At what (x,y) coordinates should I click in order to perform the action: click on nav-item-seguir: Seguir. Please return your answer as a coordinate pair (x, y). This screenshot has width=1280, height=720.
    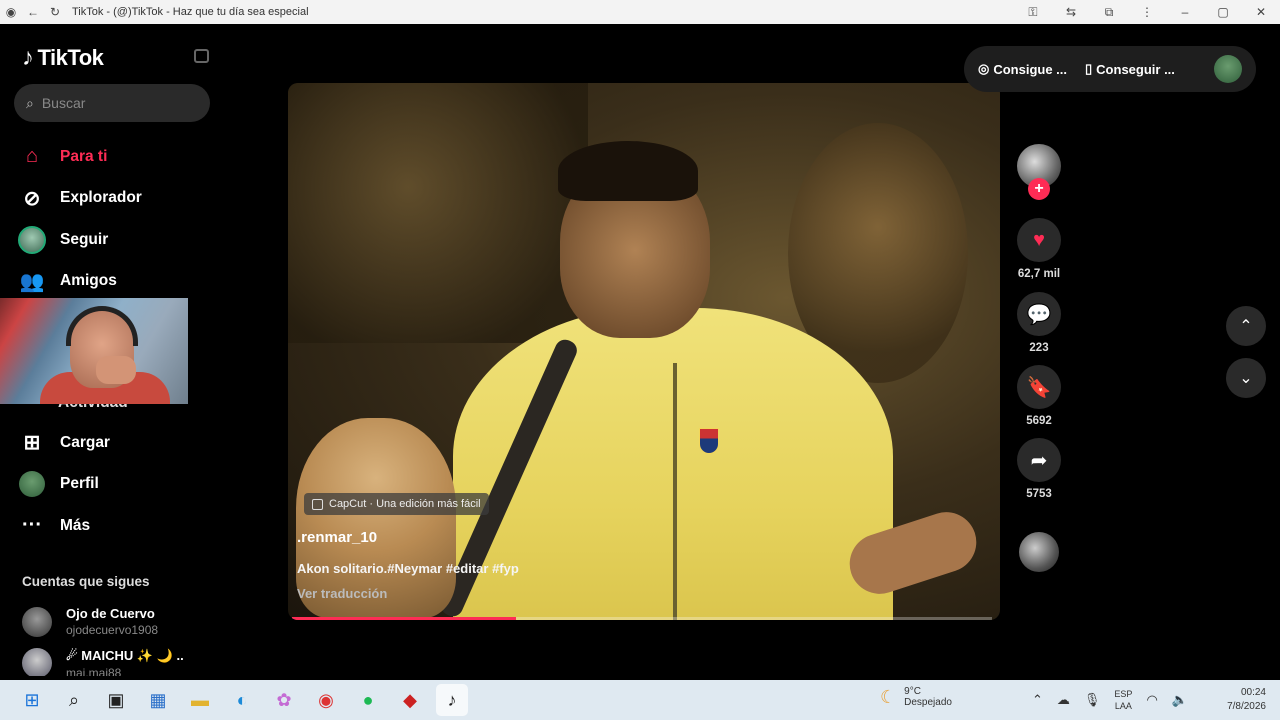
    Looking at the image, I should click on (80, 240).